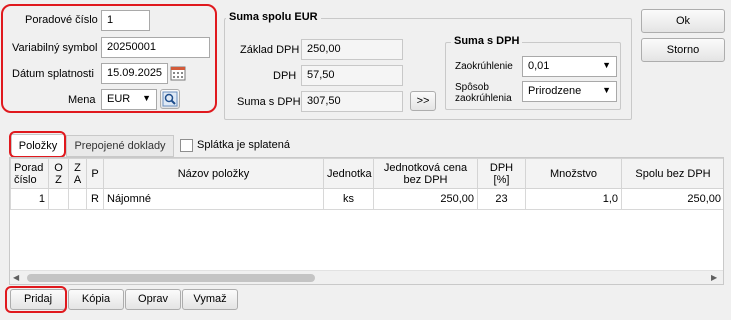 The image size is (731, 320). I want to click on poradove-cislo-label: Poradové číslo, so click(61, 20).